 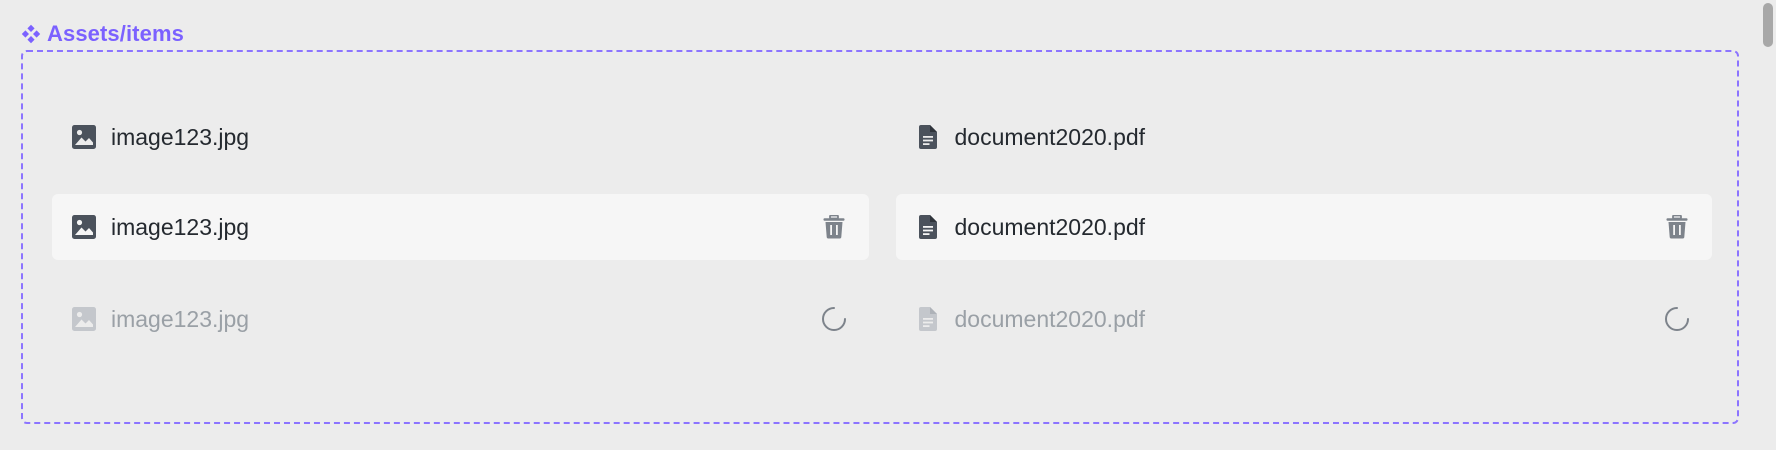 What do you see at coordinates (115, 33) in the screenshot?
I see `component-title-label: Assets/items` at bounding box center [115, 33].